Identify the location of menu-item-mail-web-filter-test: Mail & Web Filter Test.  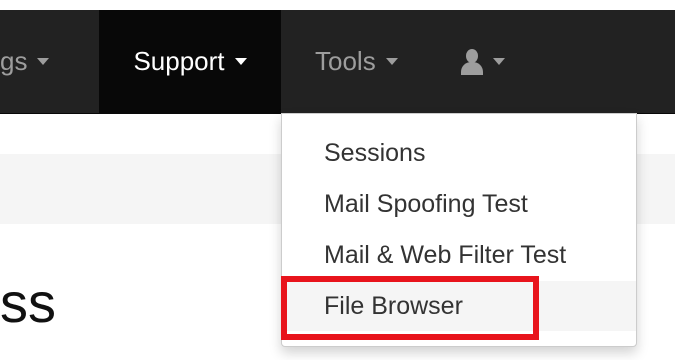
(459, 255).